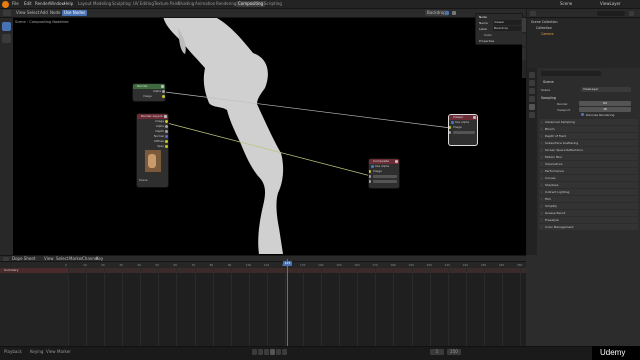  What do you see at coordinates (287, 302) in the screenshot?
I see `playhead` at bounding box center [287, 302].